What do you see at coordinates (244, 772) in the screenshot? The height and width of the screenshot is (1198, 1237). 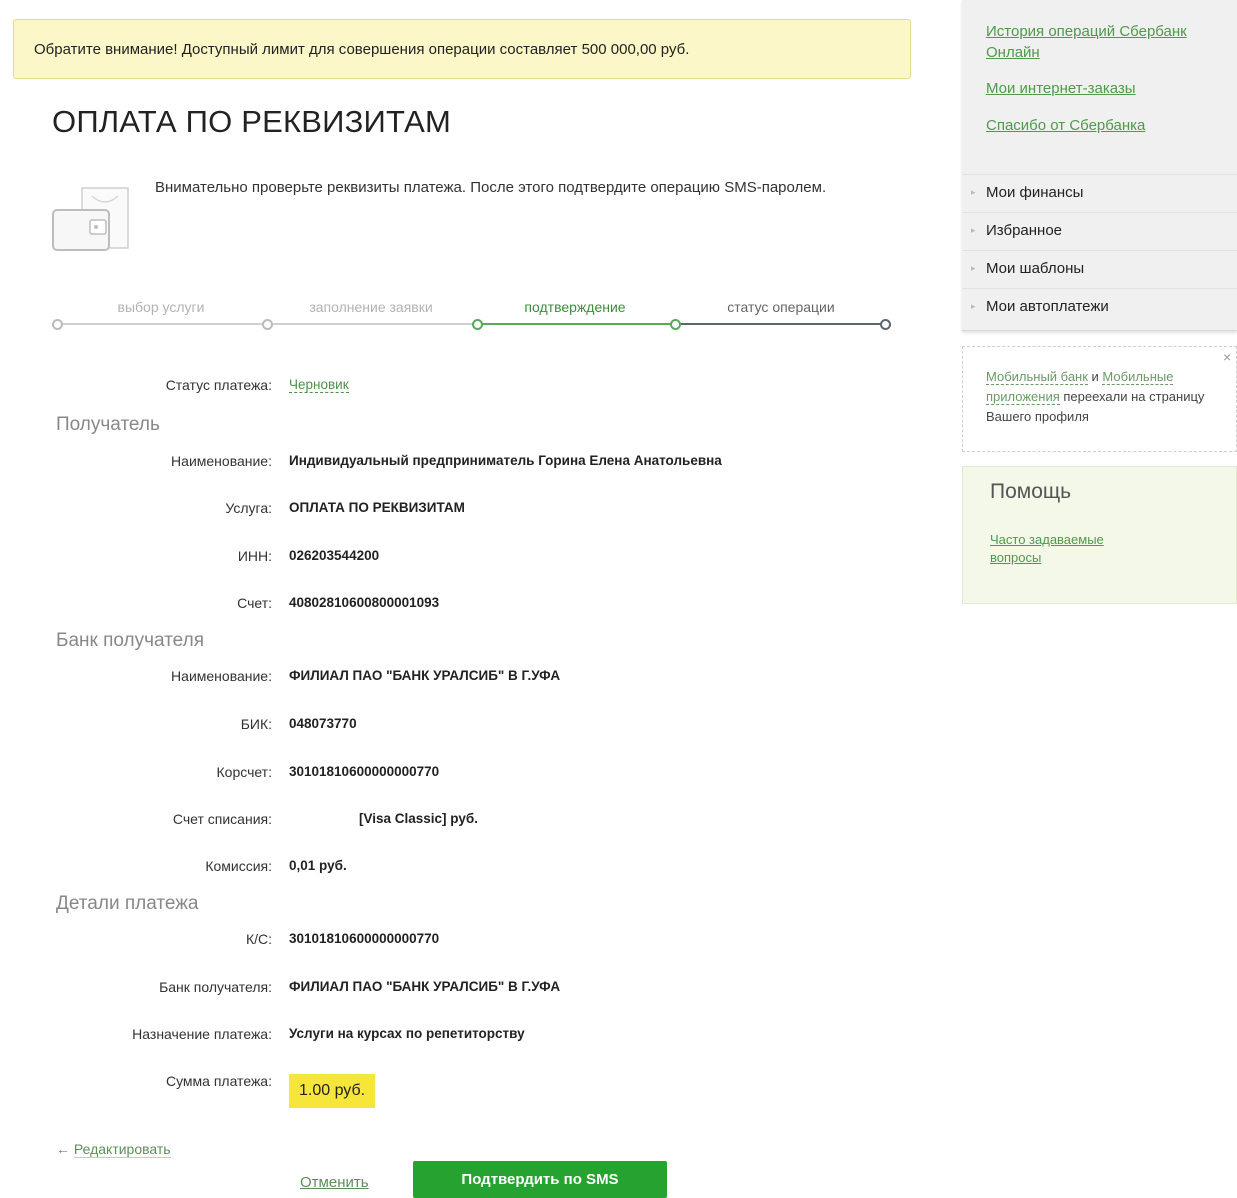 I see `corr-account-label: Корсчет:` at bounding box center [244, 772].